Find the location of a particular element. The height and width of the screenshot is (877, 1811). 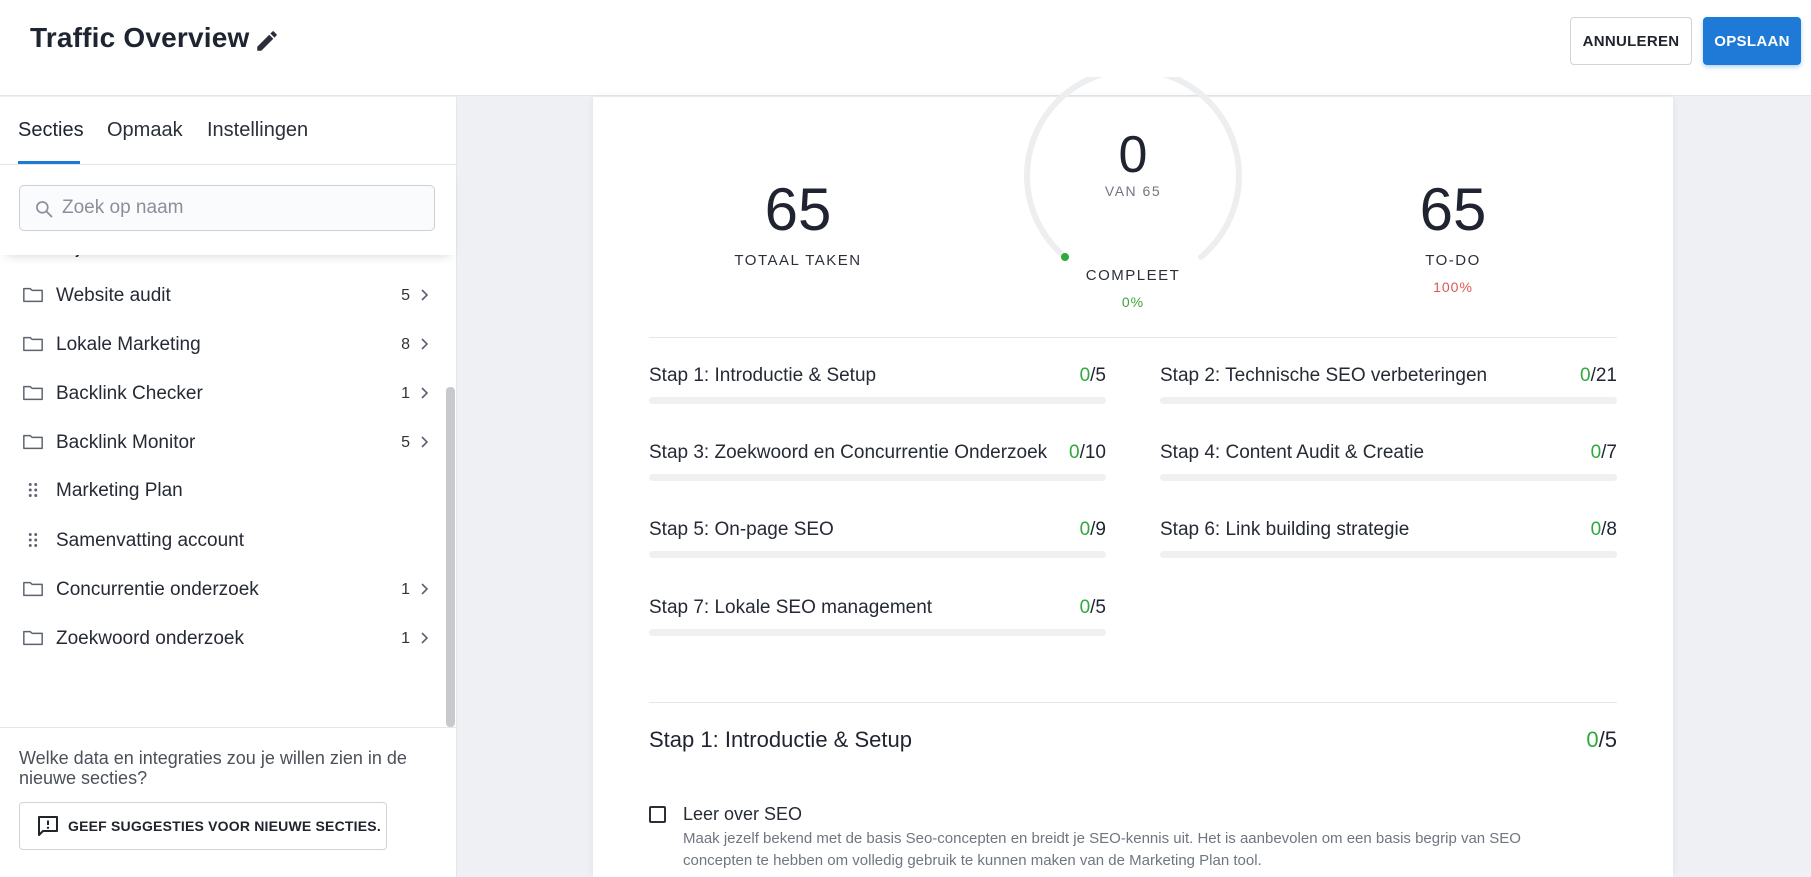

step-card: Stap 5: On-page SEO 0/9 is located at coordinates (877, 549).